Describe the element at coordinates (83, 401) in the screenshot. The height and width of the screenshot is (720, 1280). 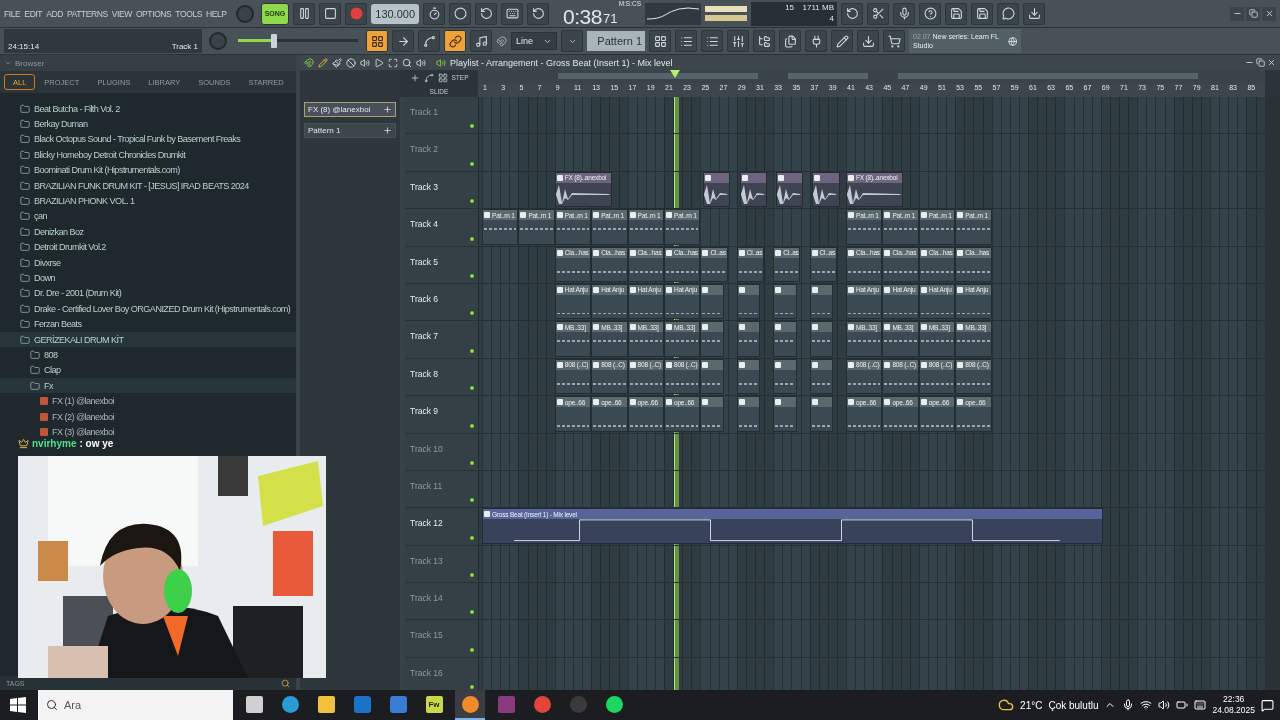
I see `sample-item: FX (1) @lanexboi` at that location.